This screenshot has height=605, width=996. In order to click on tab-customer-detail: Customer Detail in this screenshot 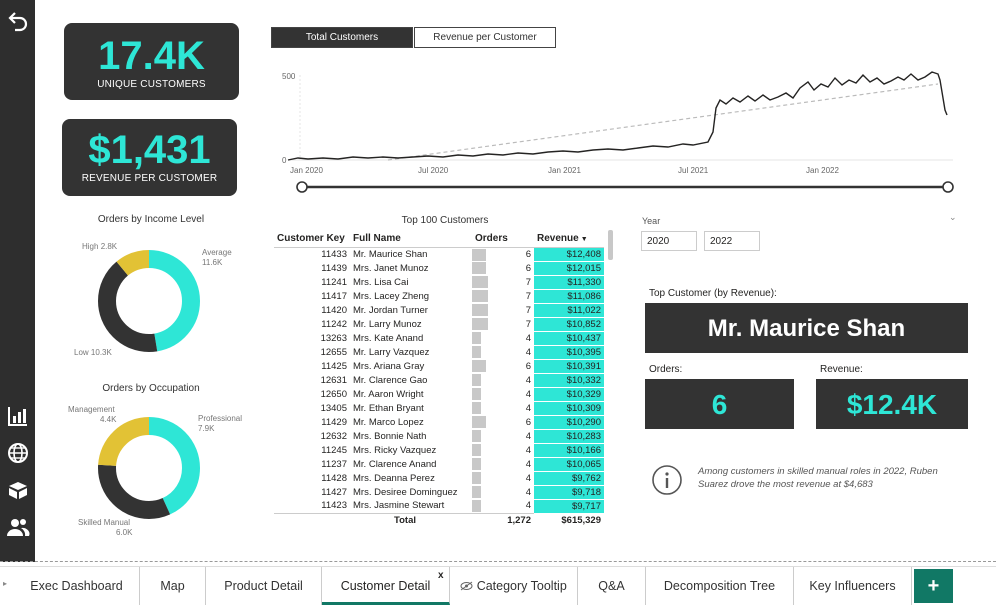, I will do `click(386, 586)`.